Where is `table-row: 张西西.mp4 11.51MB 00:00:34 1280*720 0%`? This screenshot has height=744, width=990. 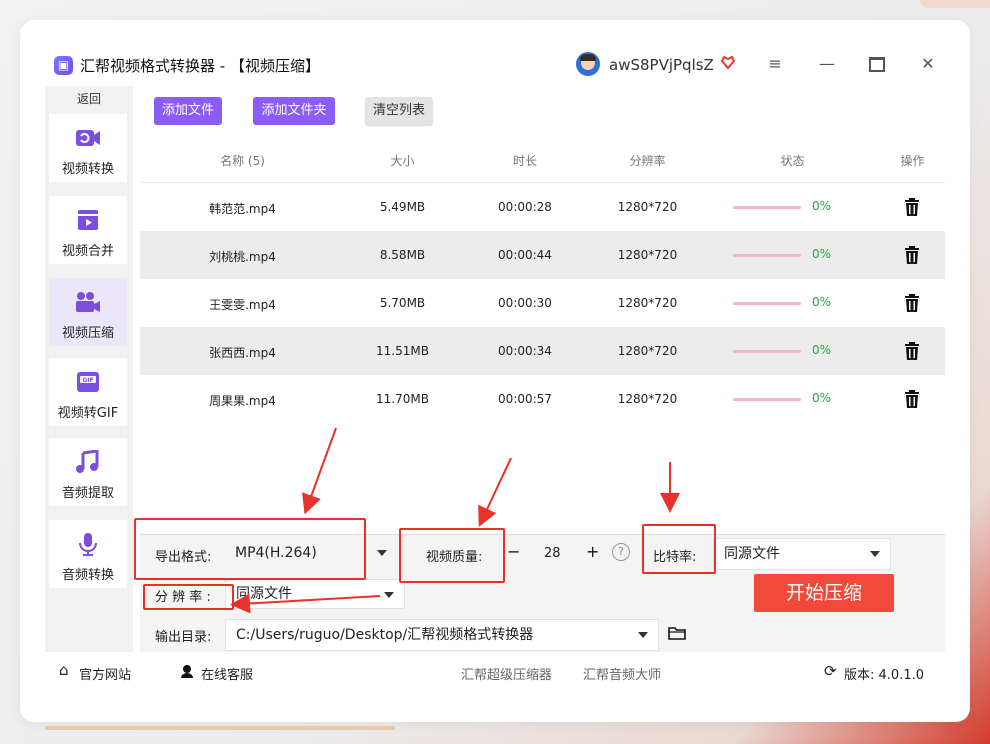
table-row: 张西西.mp4 11.51MB 00:00:34 1280*720 0% is located at coordinates (542, 351).